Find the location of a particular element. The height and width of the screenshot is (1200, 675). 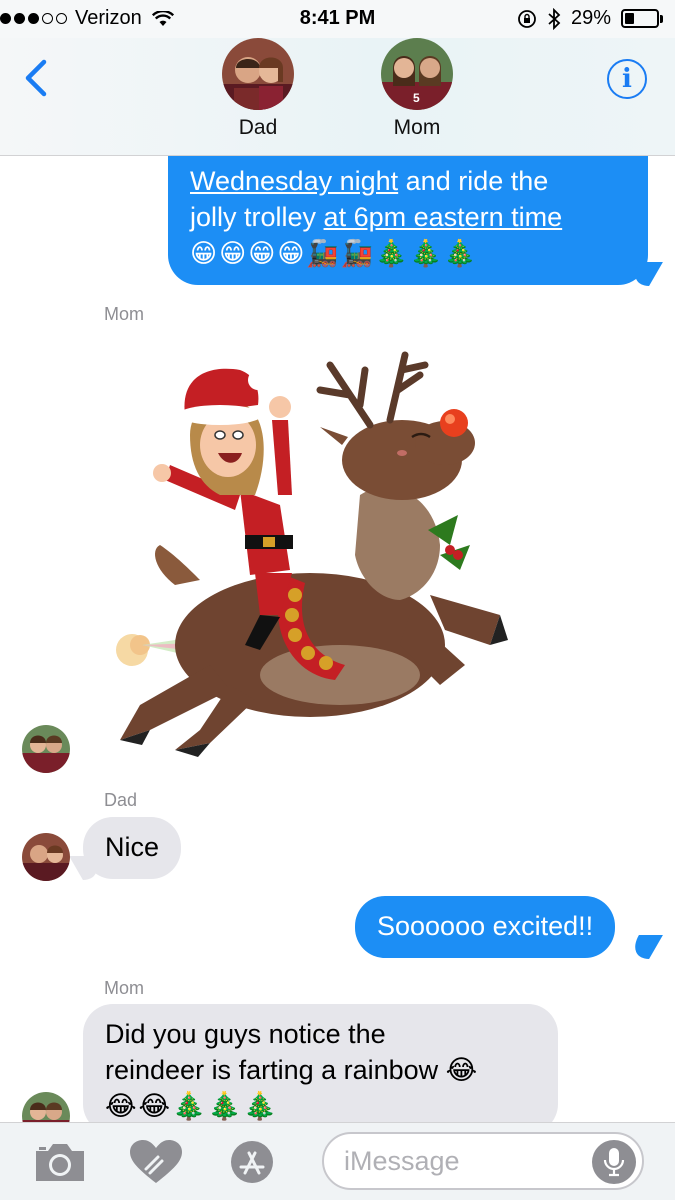

status-bar: Verizon 8:41 PM 29% is located at coordinates (337, 19).